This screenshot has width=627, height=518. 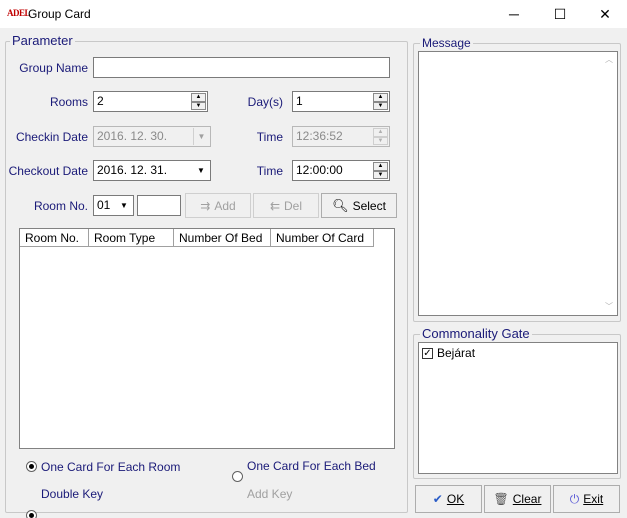 I want to click on minimize-icon: ─, so click(x=514, y=14).